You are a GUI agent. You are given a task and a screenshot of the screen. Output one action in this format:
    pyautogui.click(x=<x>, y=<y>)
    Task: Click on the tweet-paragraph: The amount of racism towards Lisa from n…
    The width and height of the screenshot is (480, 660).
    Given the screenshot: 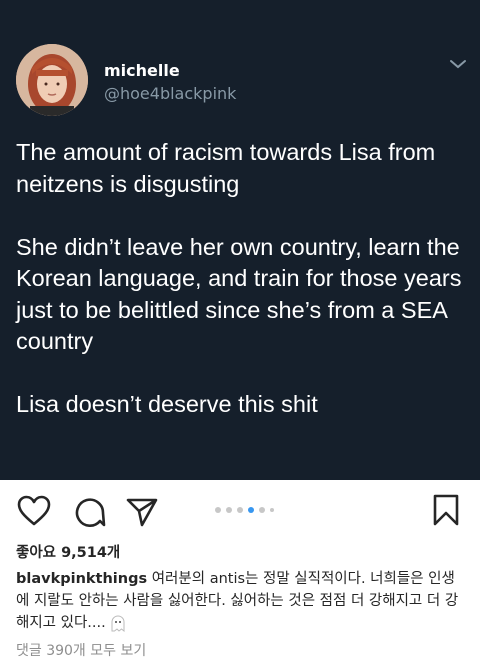 What is the action you would take?
    pyautogui.click(x=226, y=168)
    